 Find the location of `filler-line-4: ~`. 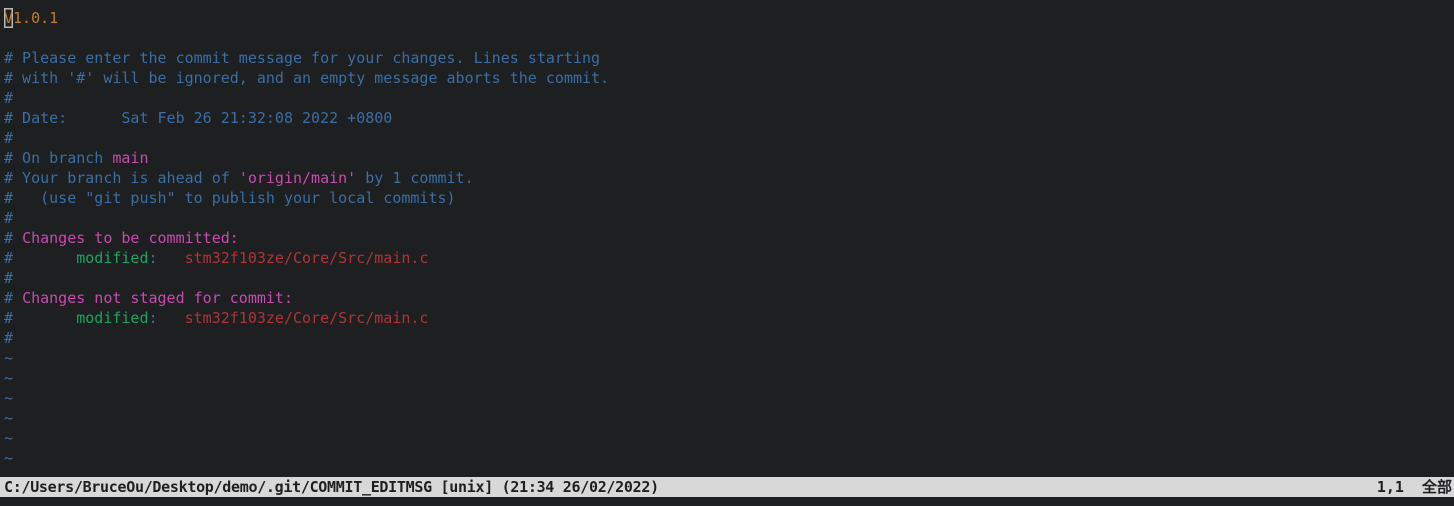

filler-line-4: ~ is located at coordinates (727, 418).